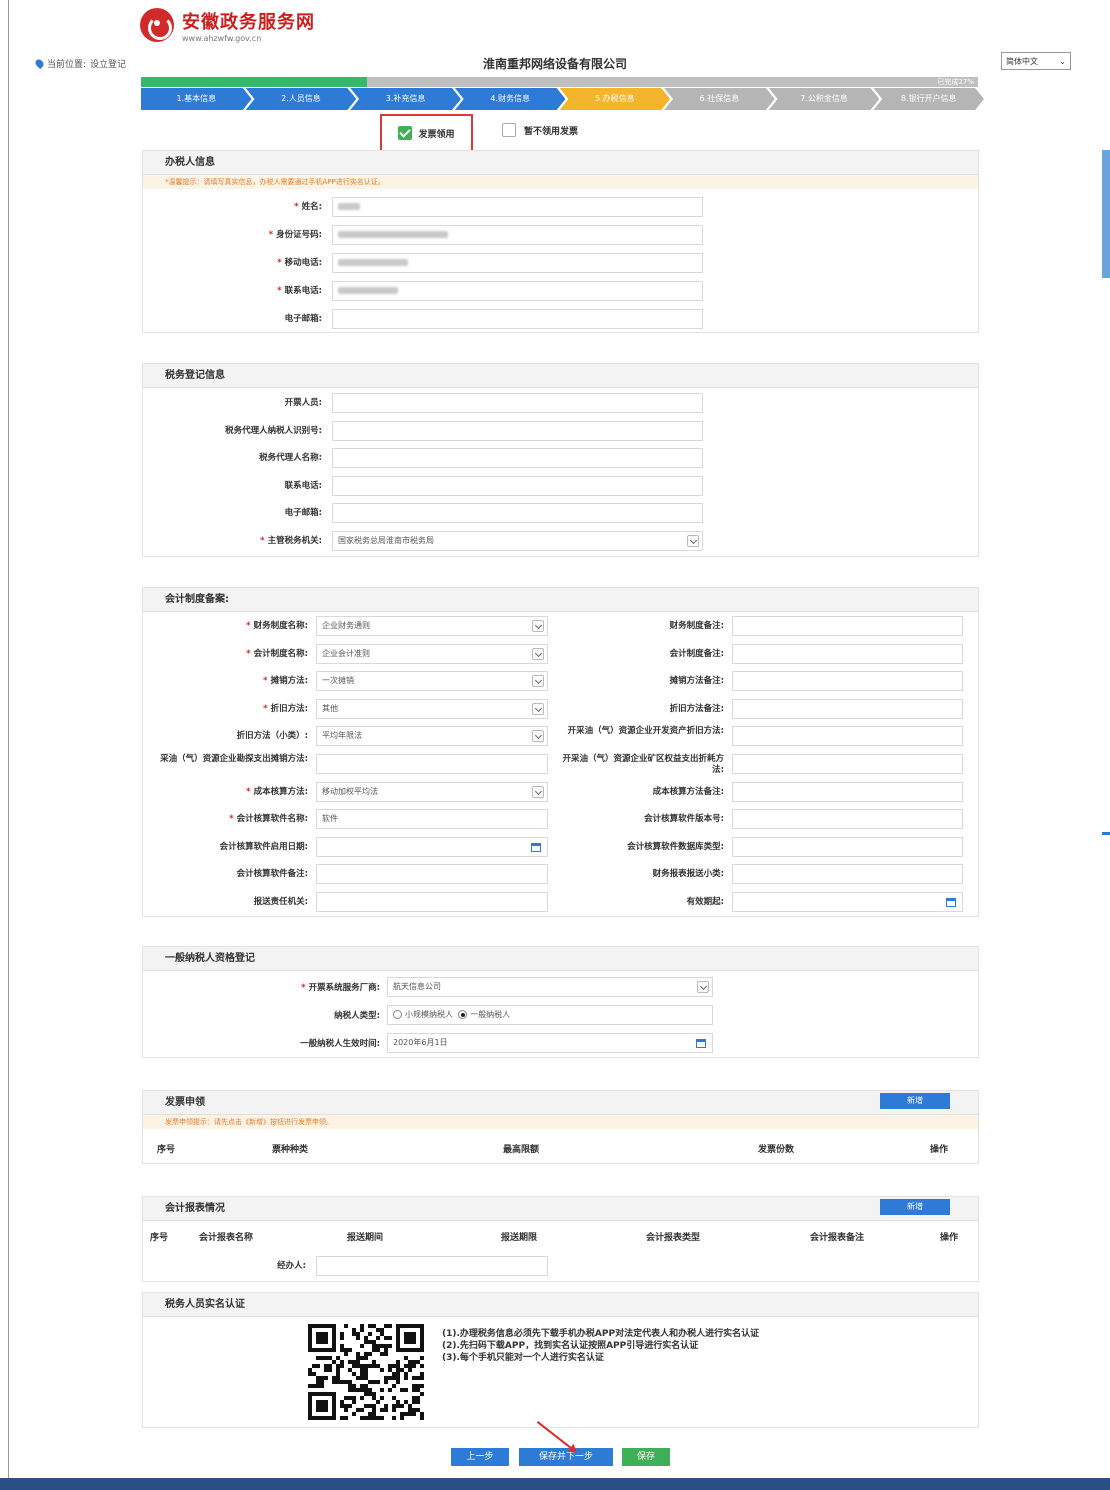 This screenshot has height=1490, width=1110. What do you see at coordinates (510, 99) in the screenshot?
I see `step-tab: 4.财务信息` at bounding box center [510, 99].